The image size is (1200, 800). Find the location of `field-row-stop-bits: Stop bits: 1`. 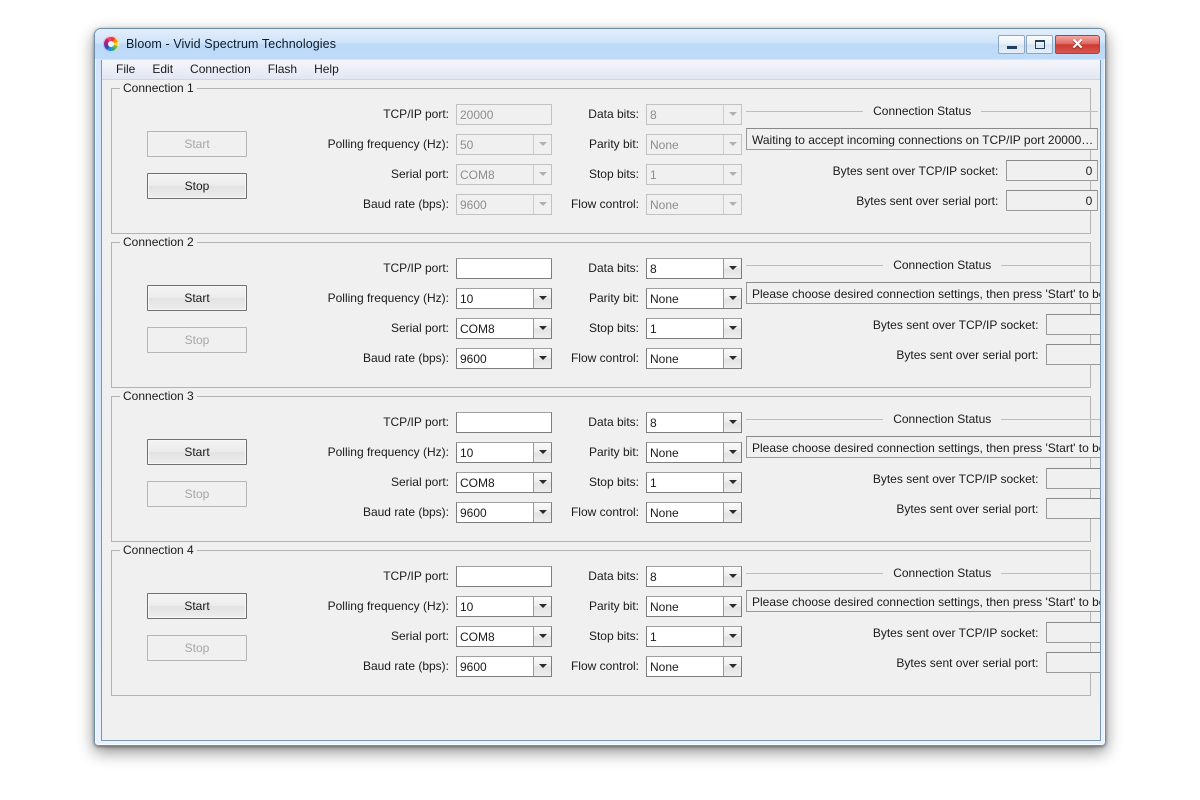

field-row-stop-bits: Stop bits: 1 is located at coordinates (647, 174).